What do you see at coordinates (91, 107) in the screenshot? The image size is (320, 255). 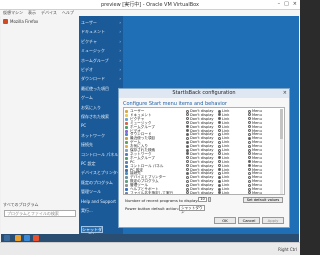 I see `start-menu-item-label: お気に入り` at bounding box center [91, 107].